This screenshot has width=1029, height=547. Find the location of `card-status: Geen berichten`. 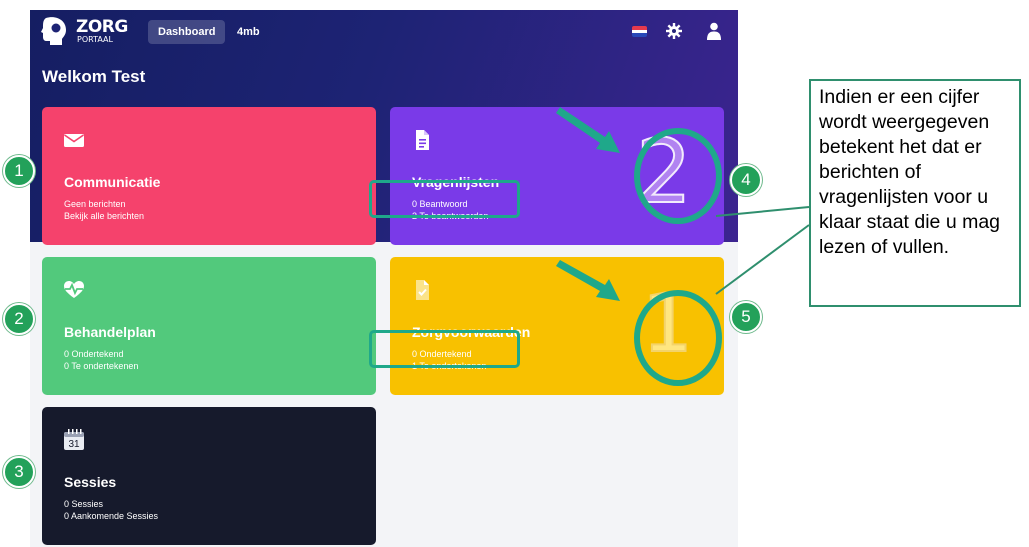

card-status: Geen berichten is located at coordinates (95, 204).